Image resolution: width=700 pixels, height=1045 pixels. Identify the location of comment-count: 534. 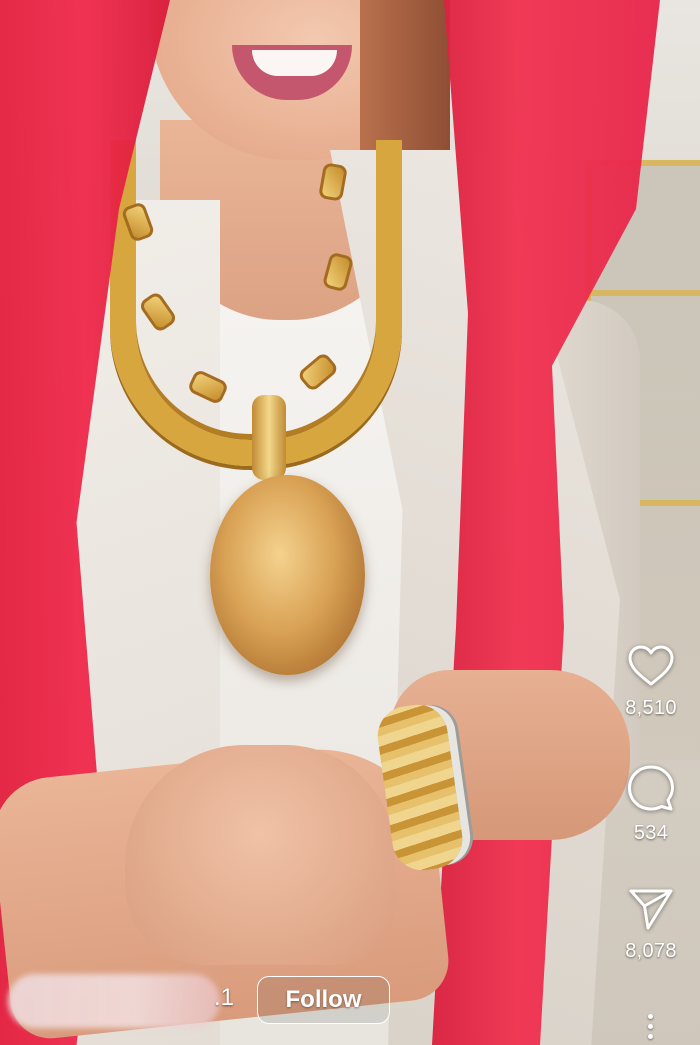
(651, 833).